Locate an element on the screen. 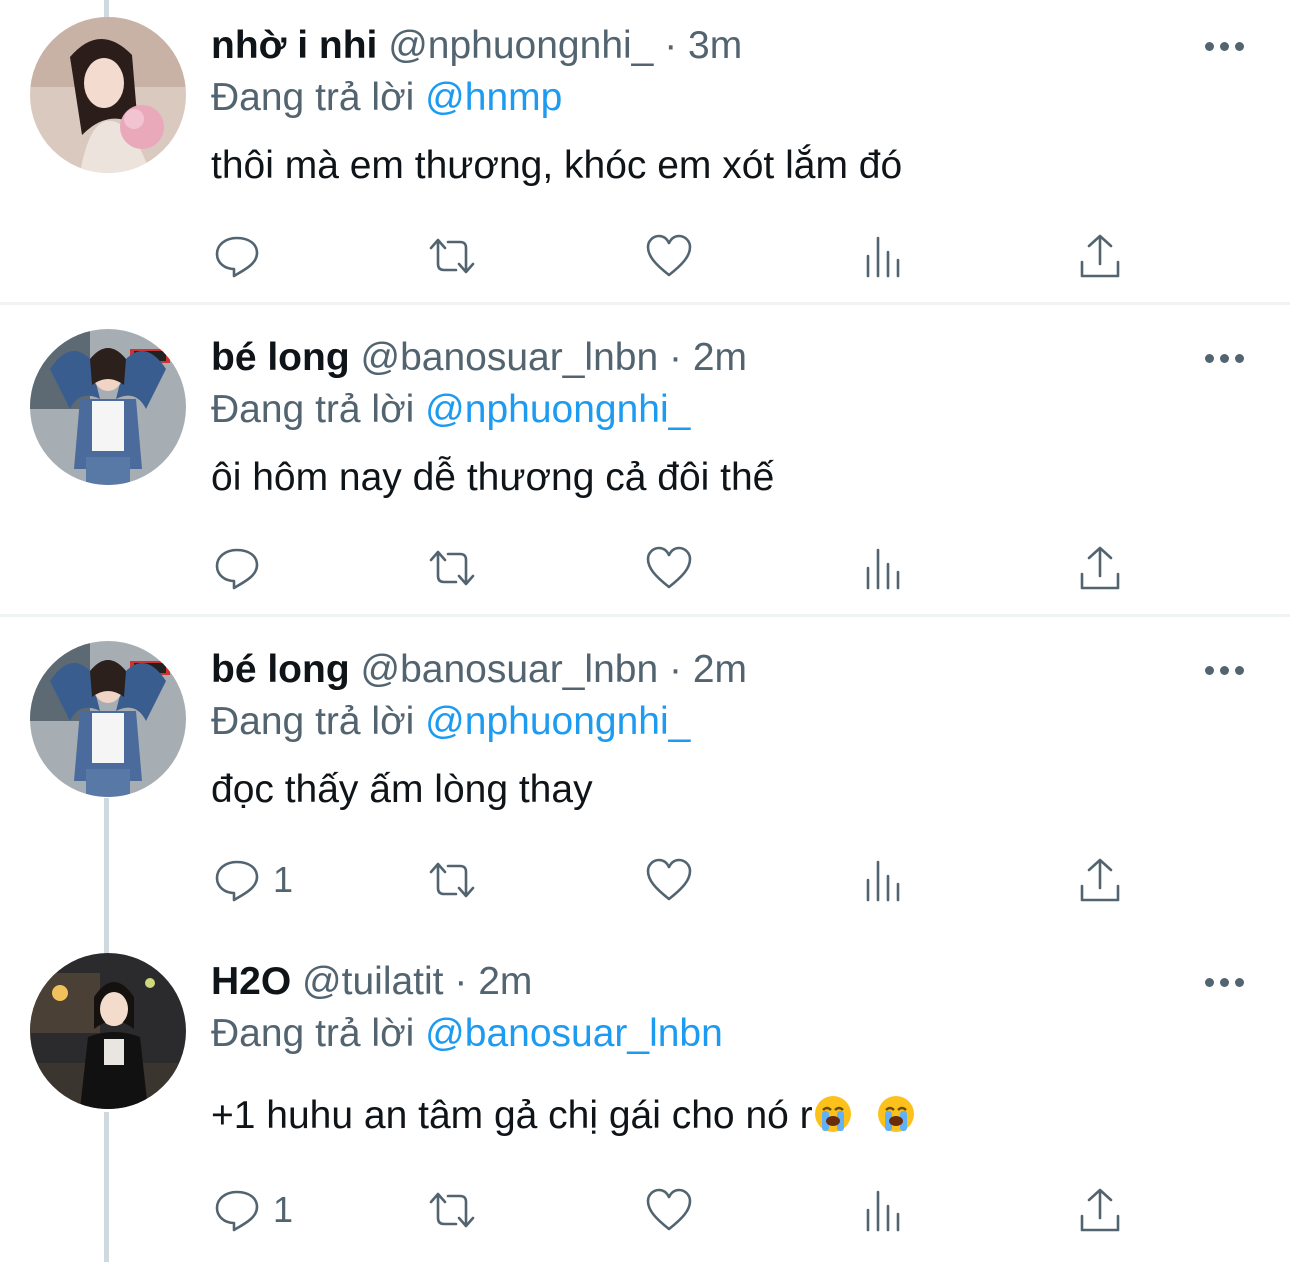  display-name: nhờ i nhi is located at coordinates (294, 45).